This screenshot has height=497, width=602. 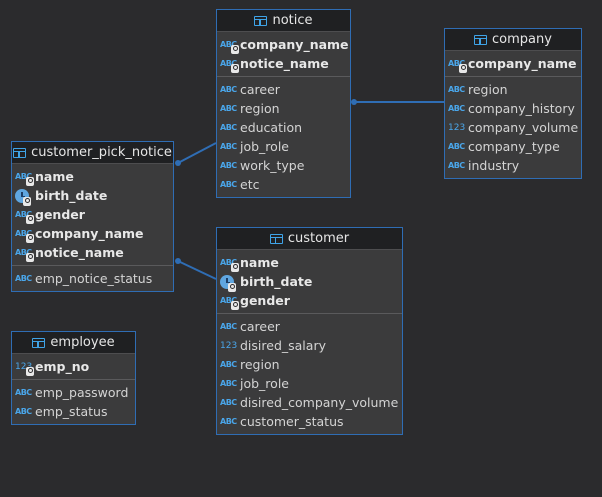 I want to click on column-row: 123 company_volume, so click(x=513, y=127).